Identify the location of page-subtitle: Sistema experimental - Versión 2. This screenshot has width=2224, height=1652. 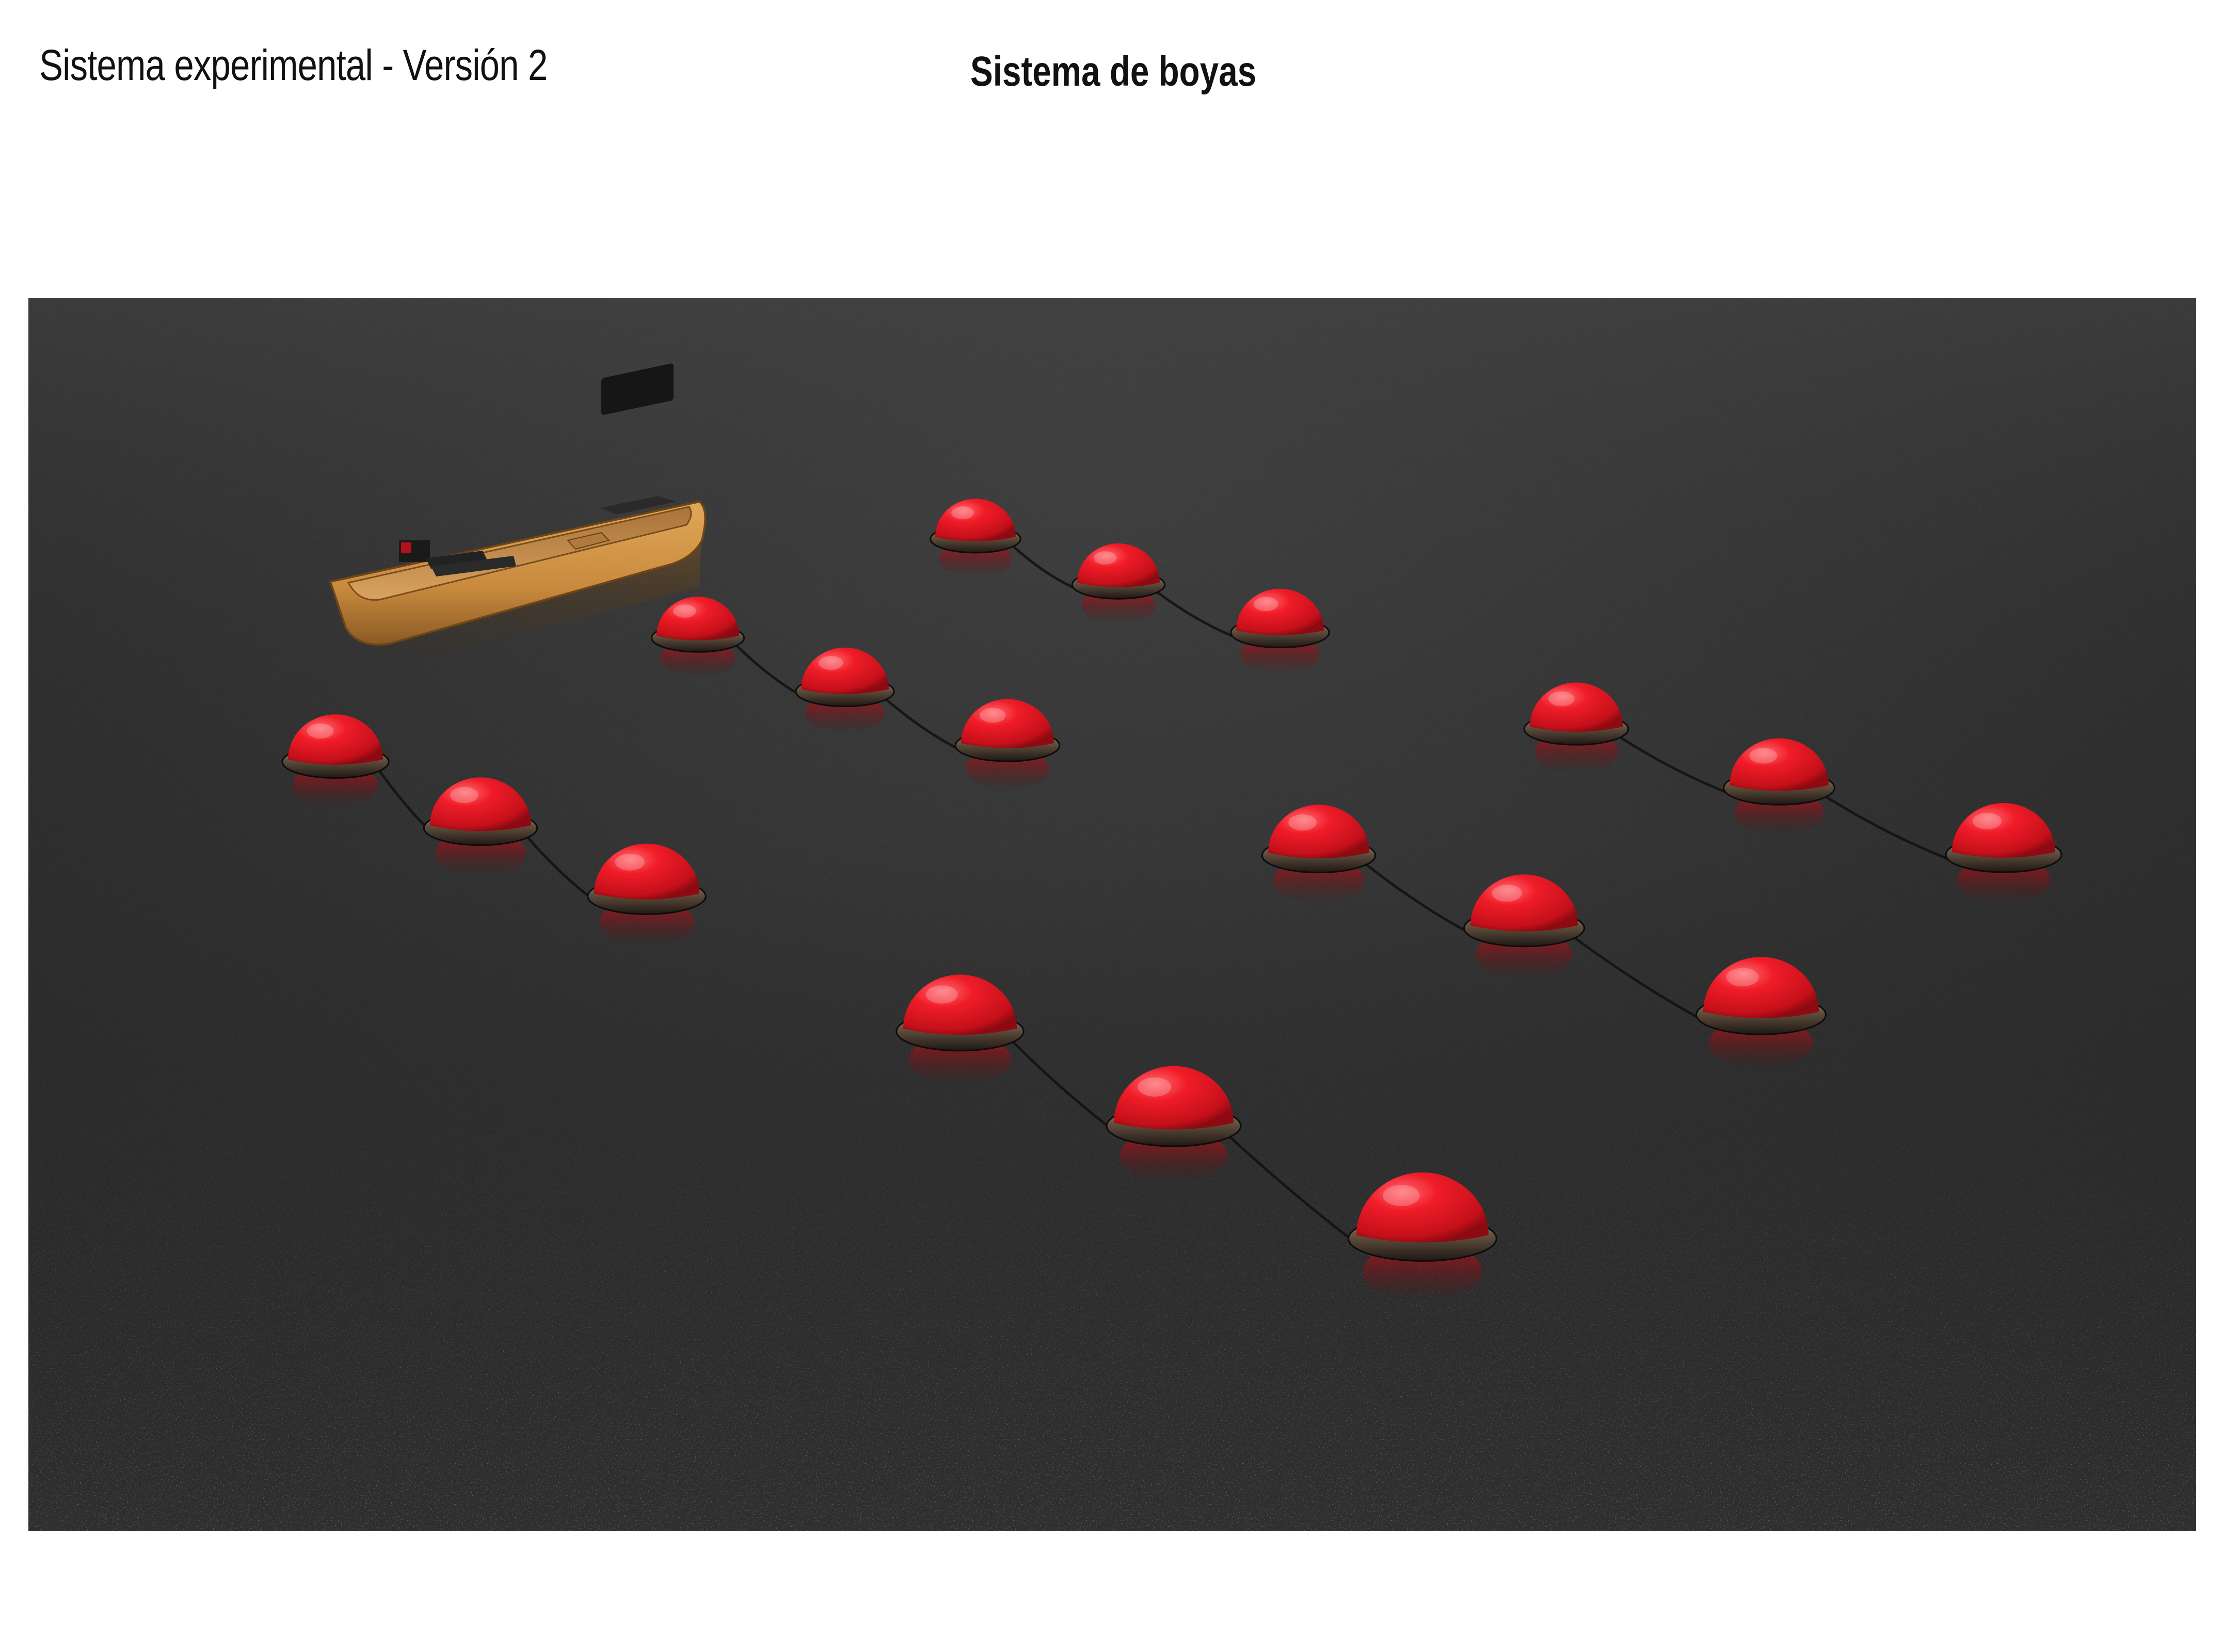
(293, 65).